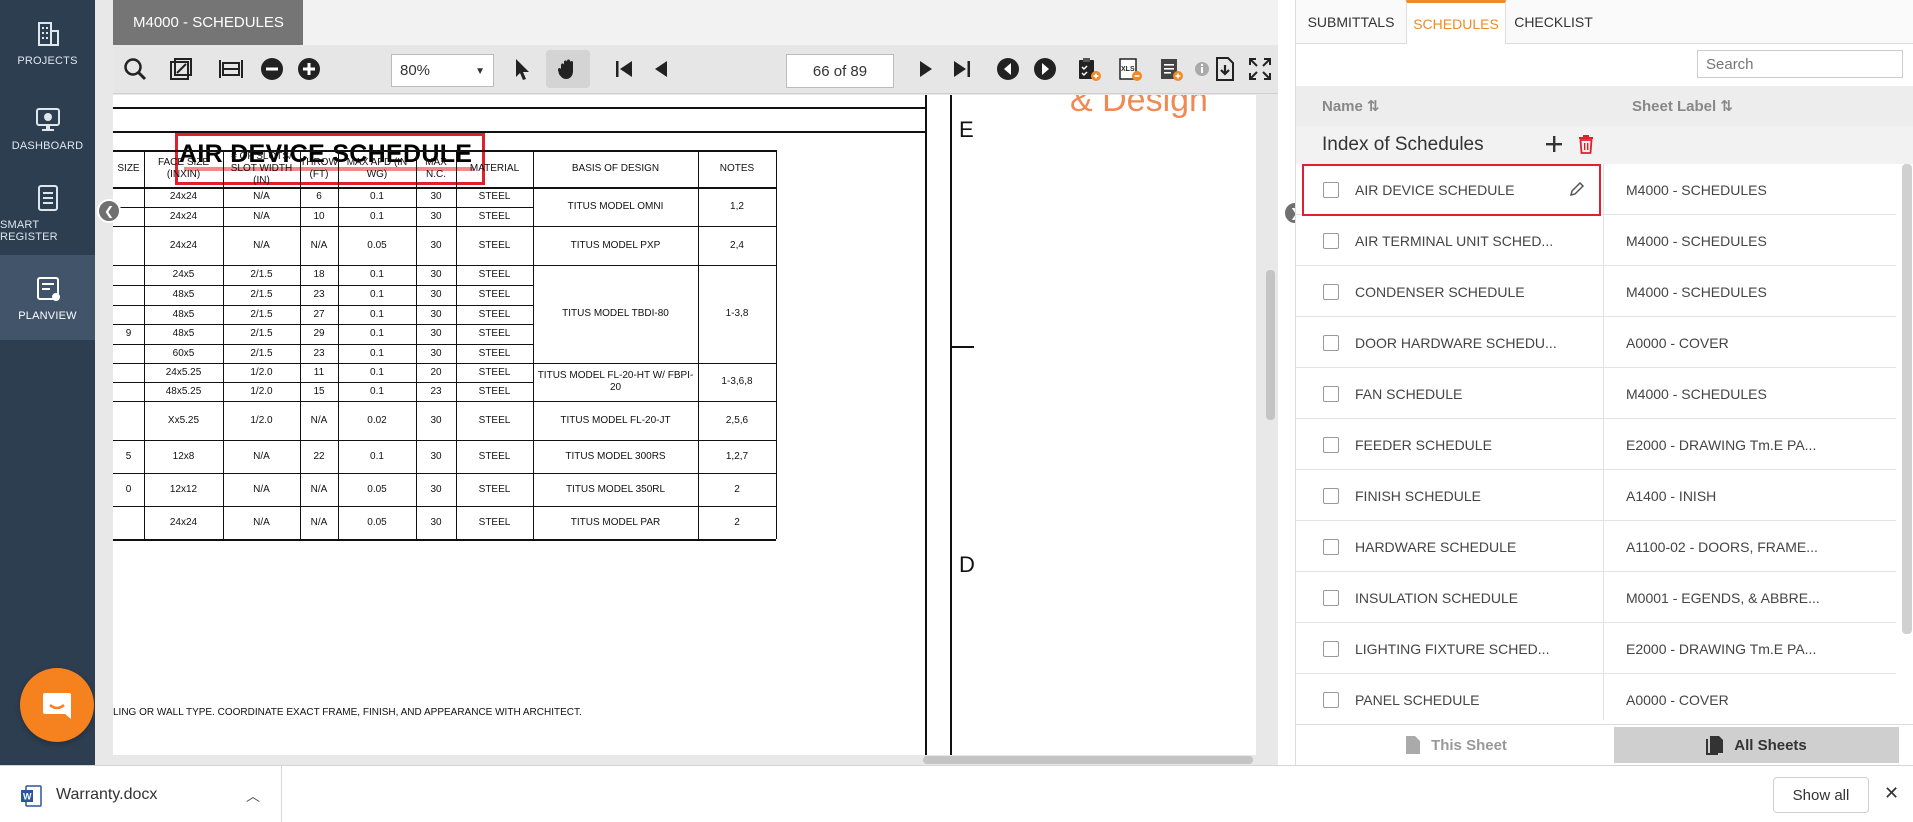 The height and width of the screenshot is (822, 1913). Describe the element at coordinates (615, 245) in the screenshot. I see `basis-of-design-cell: TITUS MODEL PXP` at that location.